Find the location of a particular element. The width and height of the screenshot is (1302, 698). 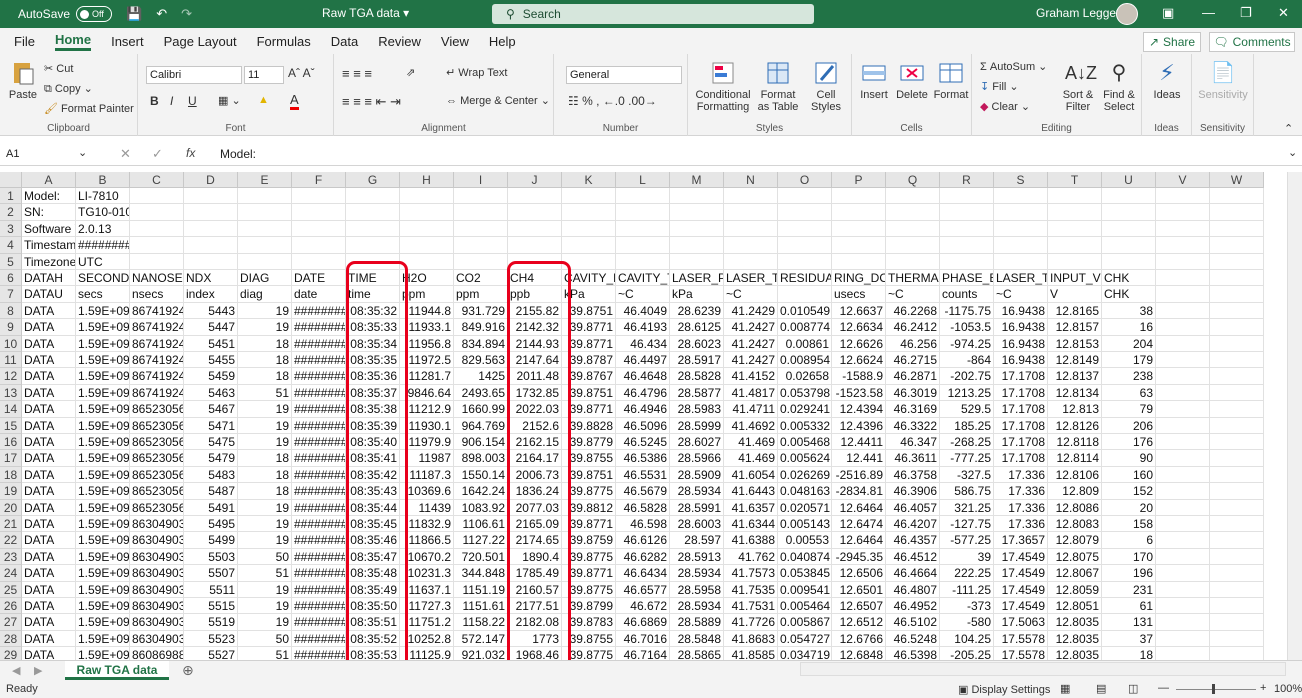

cell: 12.8083 is located at coordinates (1075, 524).